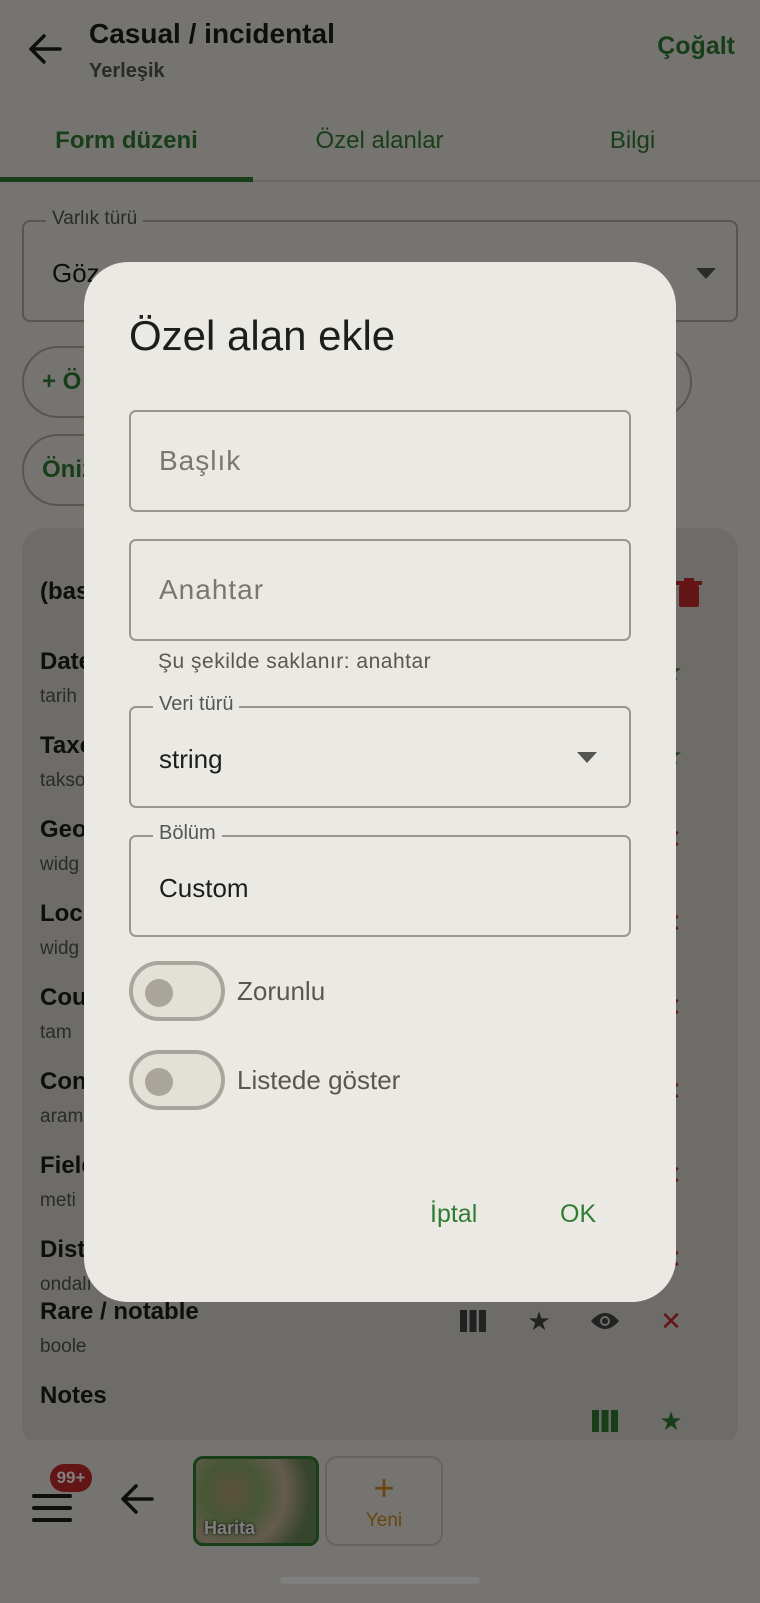 The height and width of the screenshot is (1603, 760). I want to click on ok-button: OK, so click(578, 1214).